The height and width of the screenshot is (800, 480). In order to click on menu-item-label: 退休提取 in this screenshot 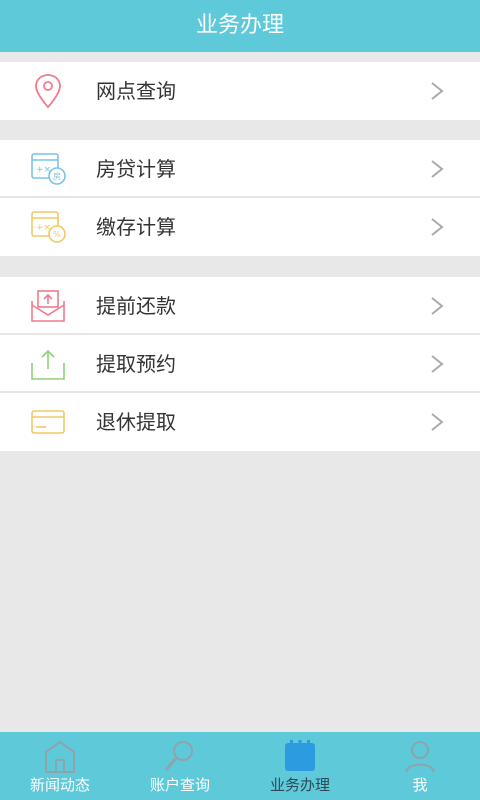, I will do `click(136, 422)`.